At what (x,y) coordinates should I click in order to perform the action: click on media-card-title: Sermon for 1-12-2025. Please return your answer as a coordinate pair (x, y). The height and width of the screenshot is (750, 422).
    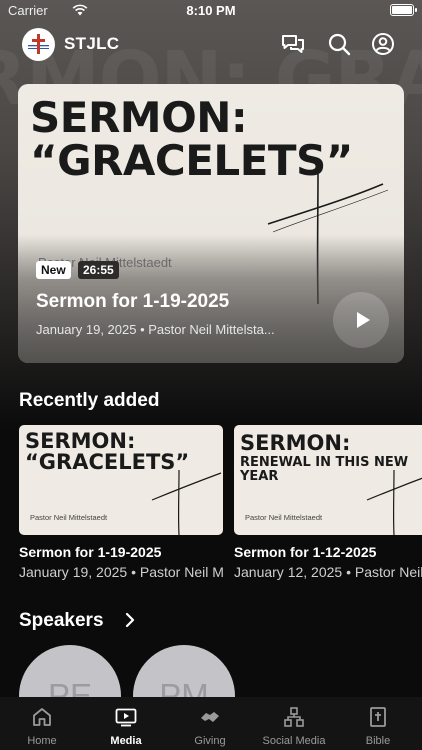
    Looking at the image, I should click on (305, 552).